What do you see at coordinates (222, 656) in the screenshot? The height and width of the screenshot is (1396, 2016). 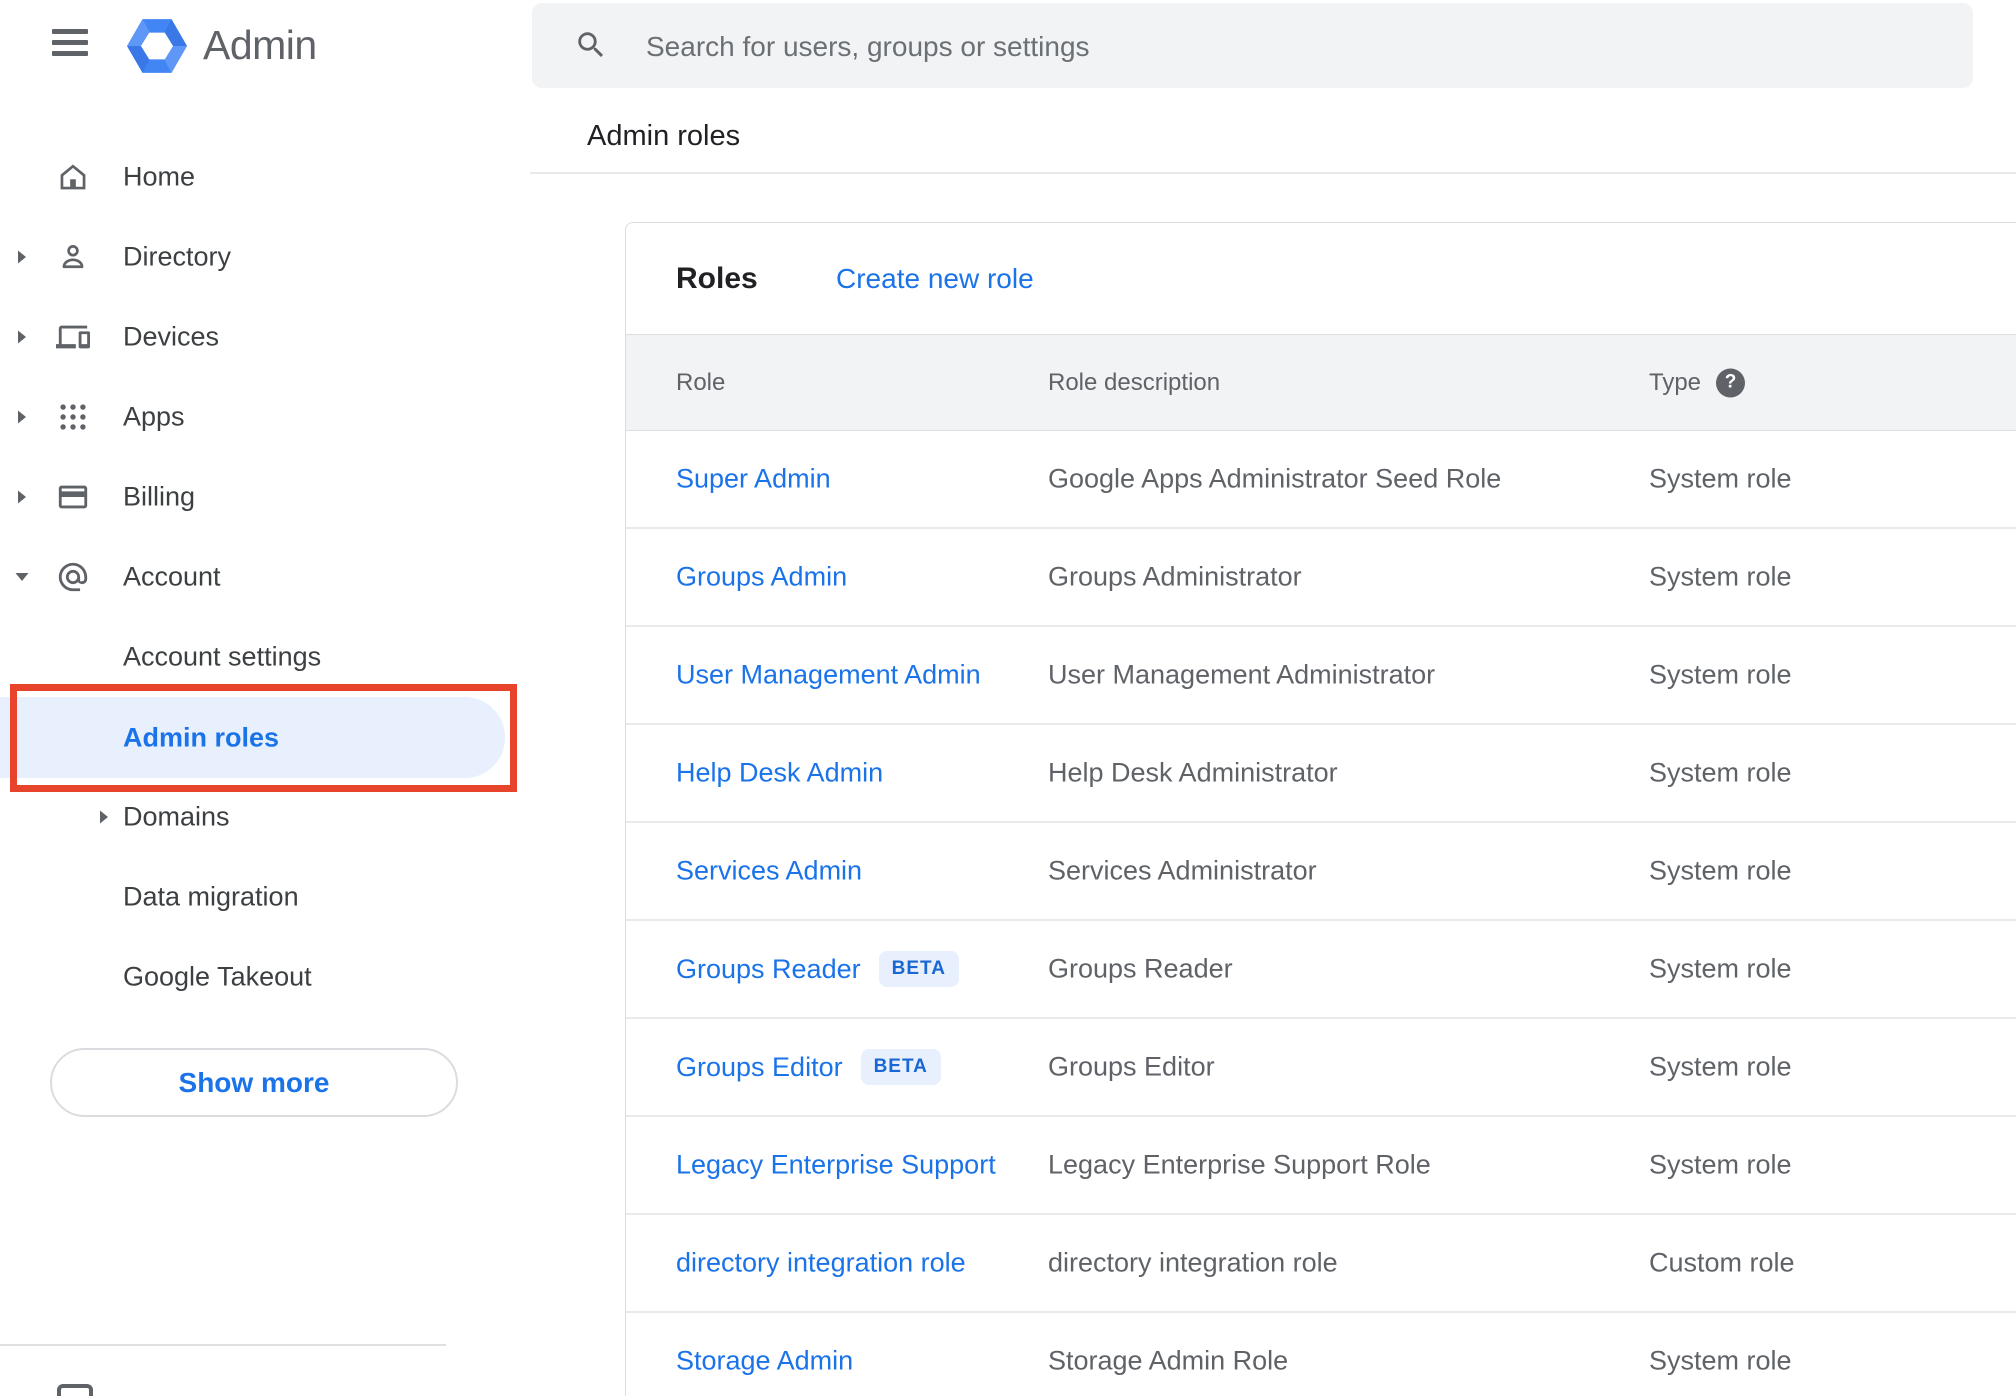 I see `sidebar-item-label: Account settings` at bounding box center [222, 656].